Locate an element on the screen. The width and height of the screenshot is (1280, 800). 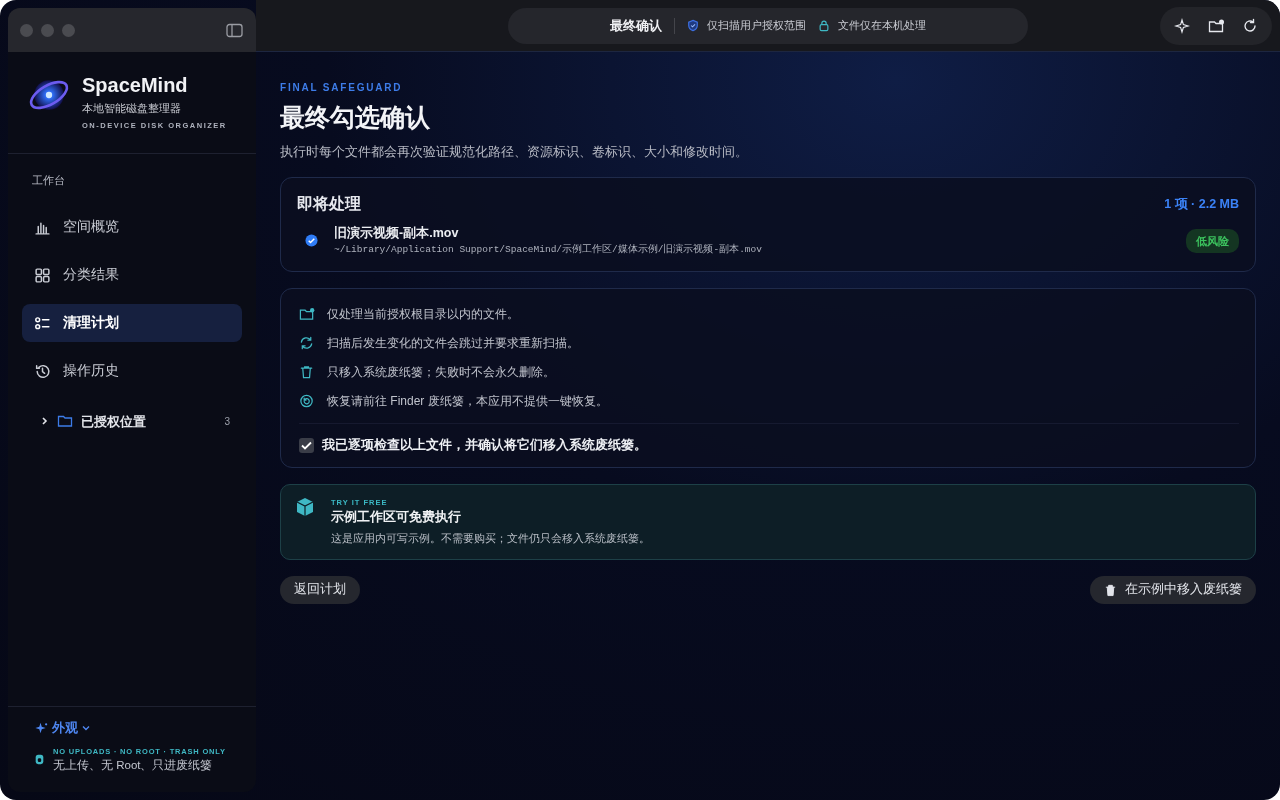
lock-icon is located at coordinates (824, 25).